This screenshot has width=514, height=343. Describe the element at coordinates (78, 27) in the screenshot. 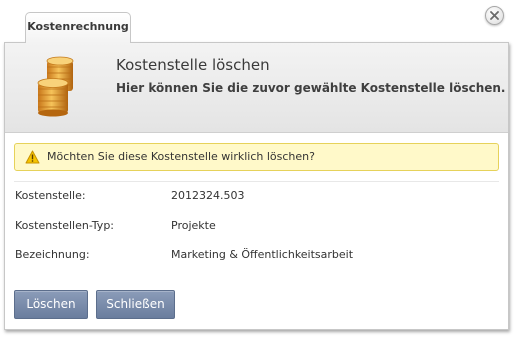

I see `tab-kostenrechnung: Kostenrechnung` at that location.